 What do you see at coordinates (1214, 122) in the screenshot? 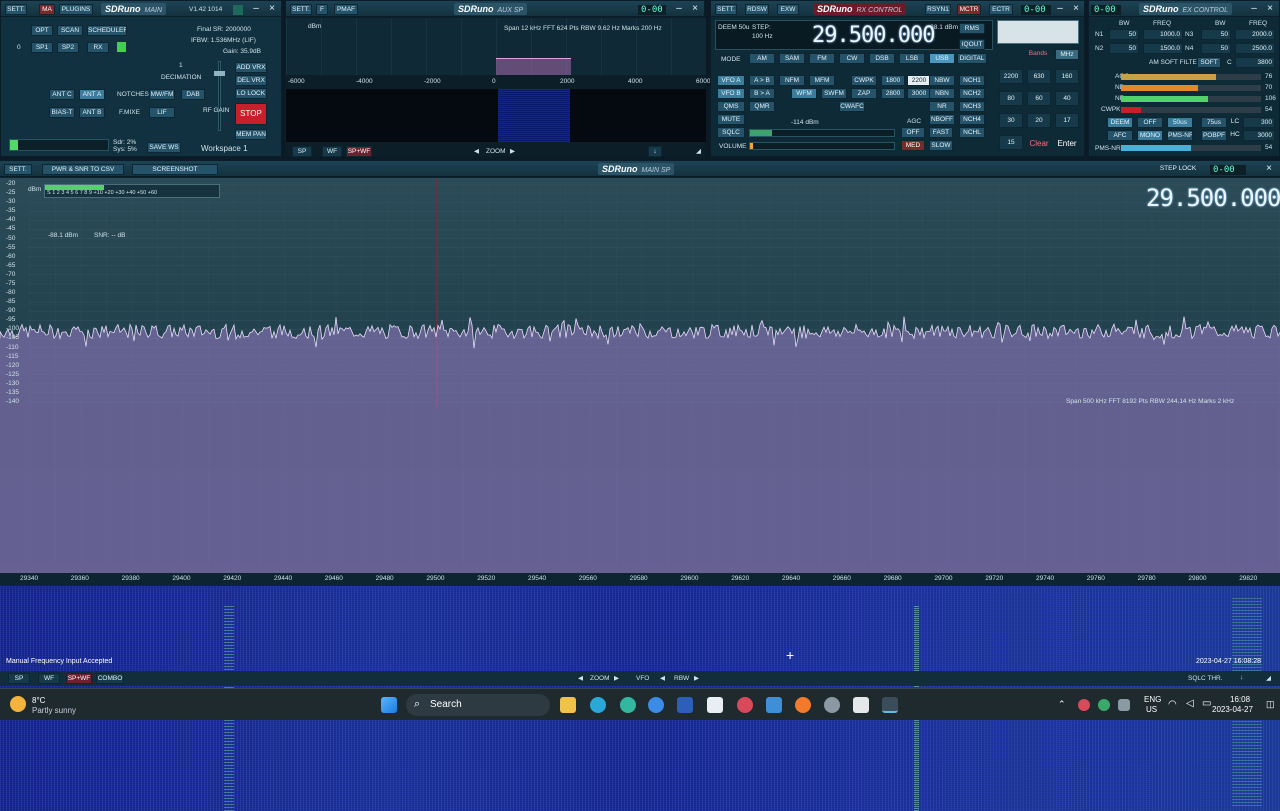
I see `ex-fm-75us-button: 75us` at bounding box center [1214, 122].